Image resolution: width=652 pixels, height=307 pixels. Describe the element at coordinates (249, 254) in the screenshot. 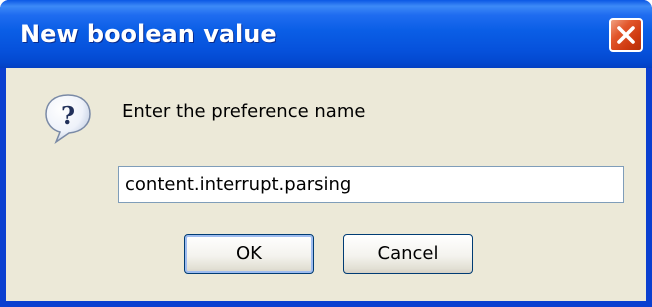

I see `ok-button: OK` at that location.